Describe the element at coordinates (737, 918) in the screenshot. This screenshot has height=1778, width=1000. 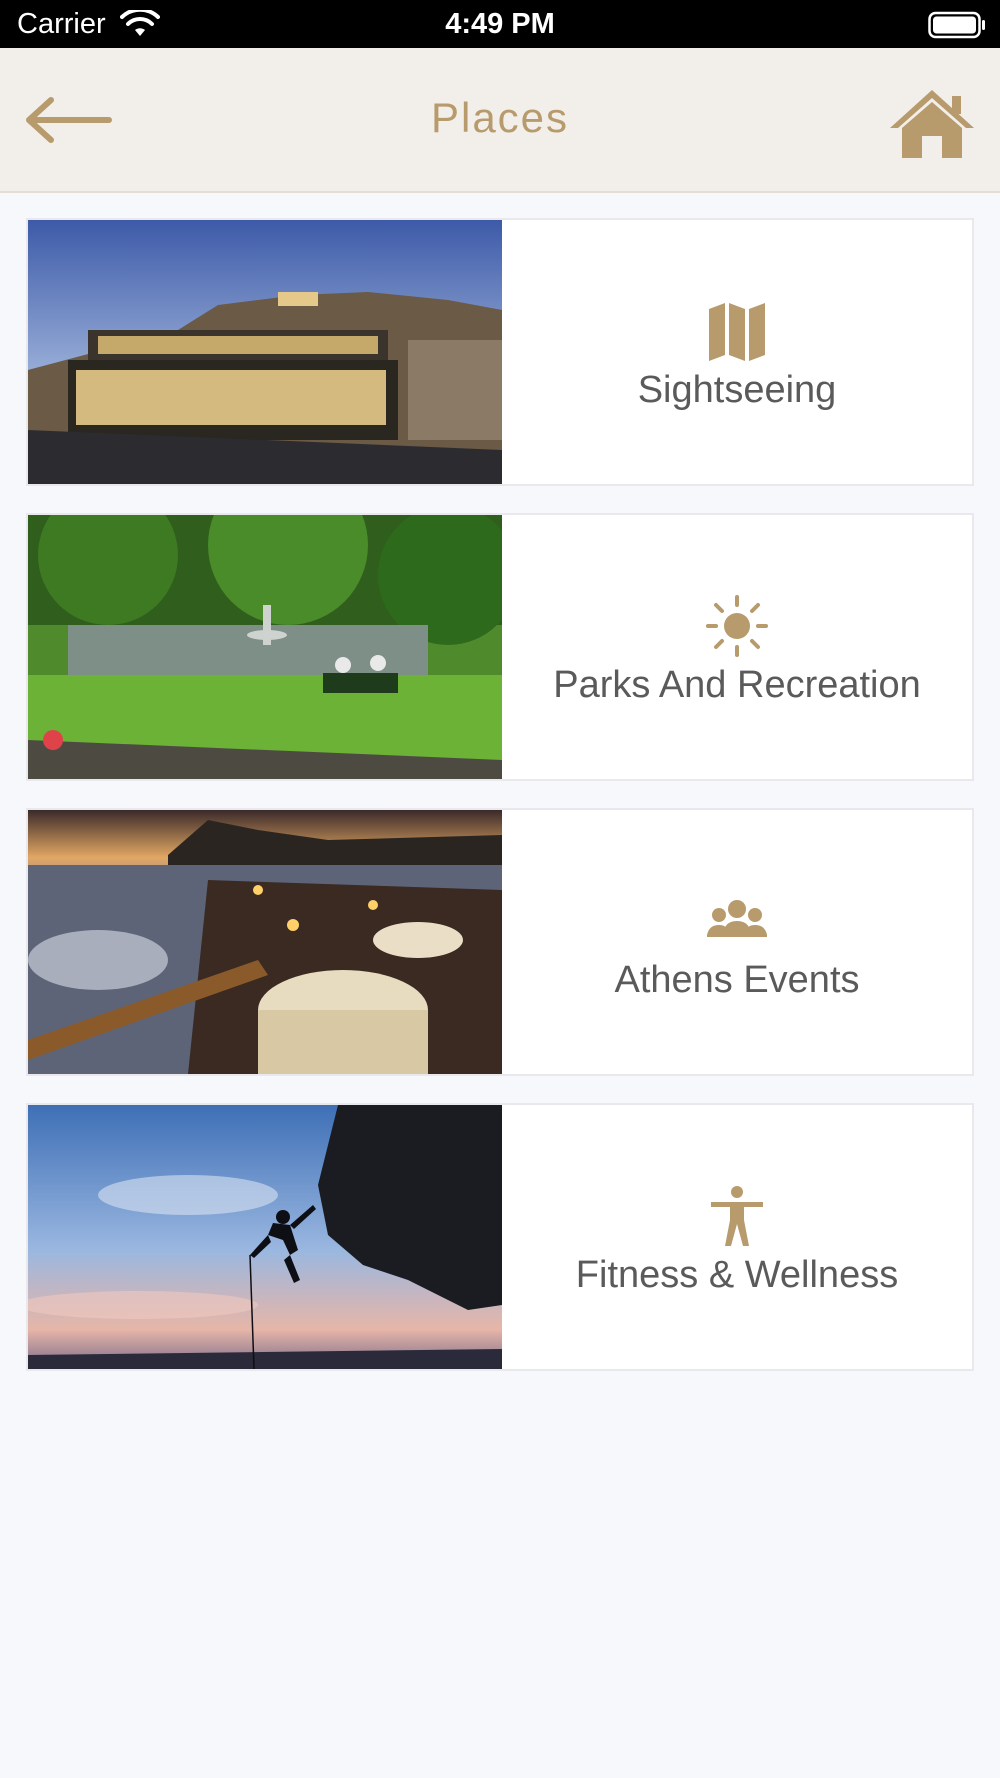
I see `people-icon` at that location.